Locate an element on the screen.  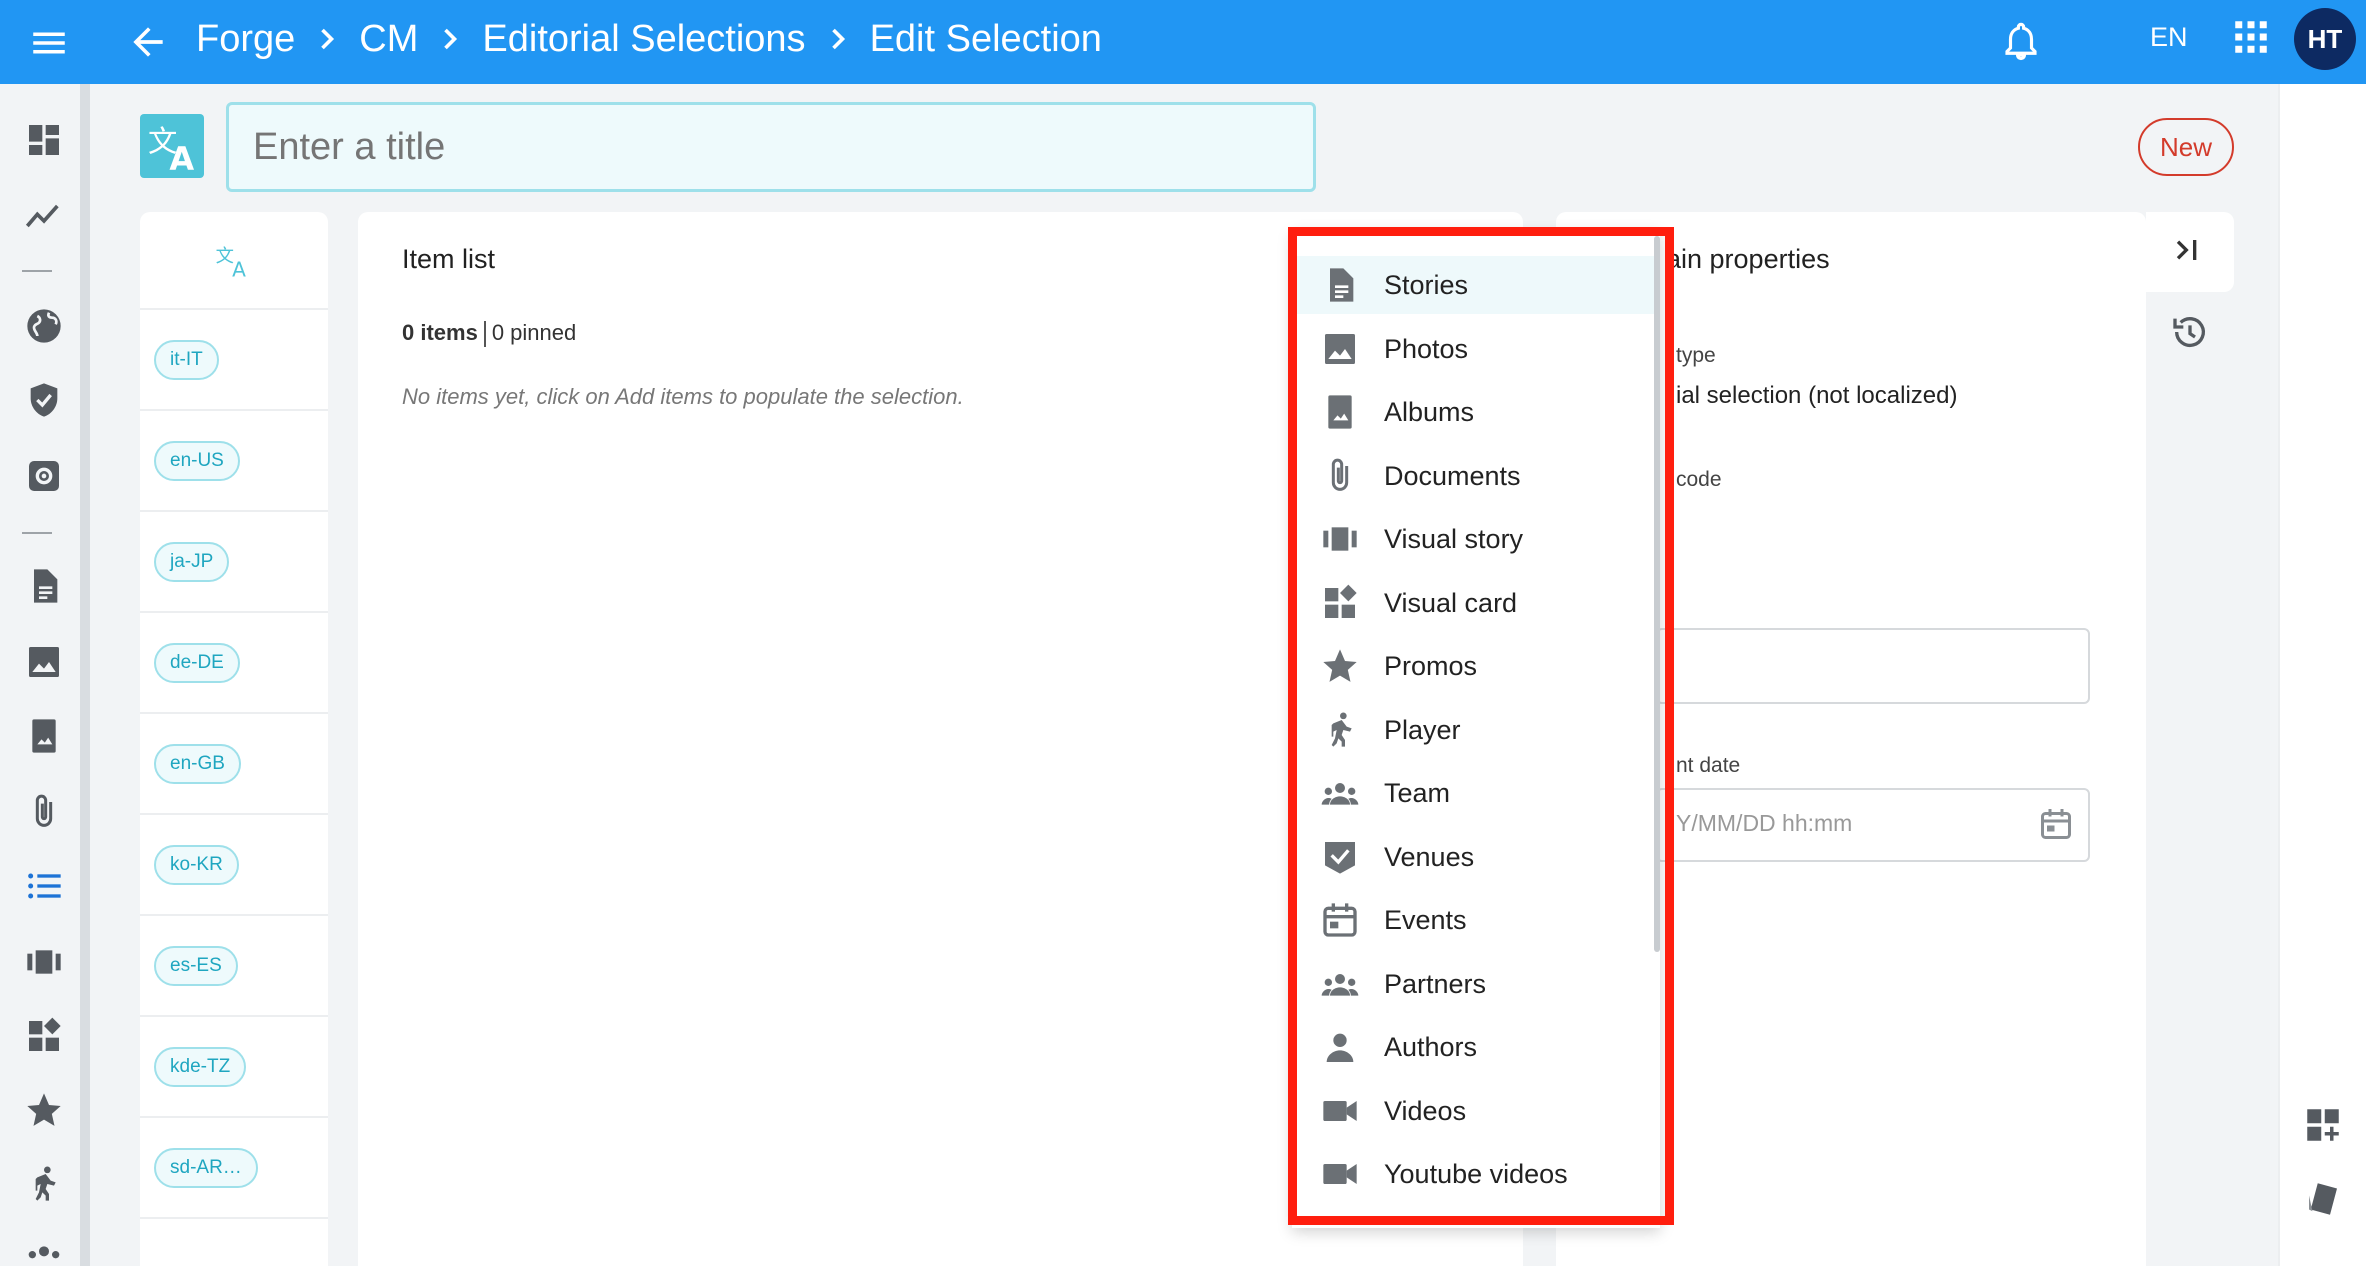
translate-badge: 文A is located at coordinates (172, 146).